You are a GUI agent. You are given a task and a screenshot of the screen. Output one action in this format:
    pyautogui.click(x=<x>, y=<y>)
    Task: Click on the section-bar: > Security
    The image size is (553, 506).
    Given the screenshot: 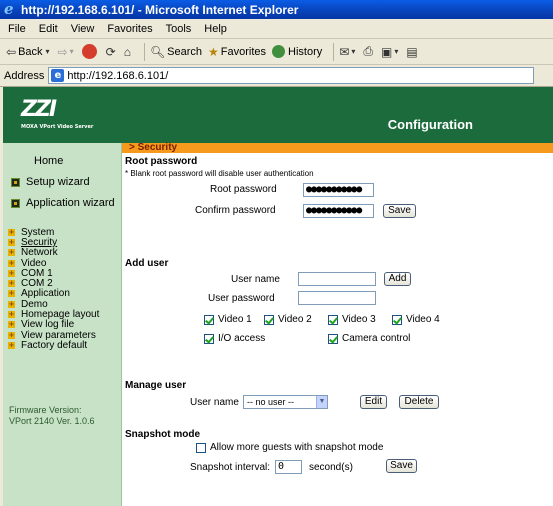 What is the action you would take?
    pyautogui.click(x=337, y=147)
    